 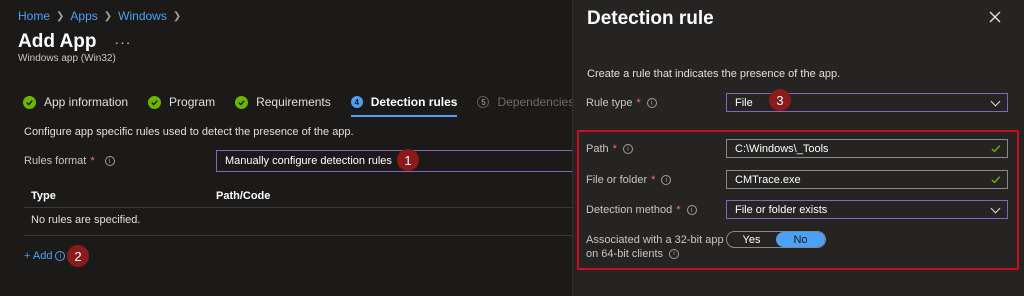 I want to click on page-subtitle: Windows app (Win32), so click(x=67, y=58).